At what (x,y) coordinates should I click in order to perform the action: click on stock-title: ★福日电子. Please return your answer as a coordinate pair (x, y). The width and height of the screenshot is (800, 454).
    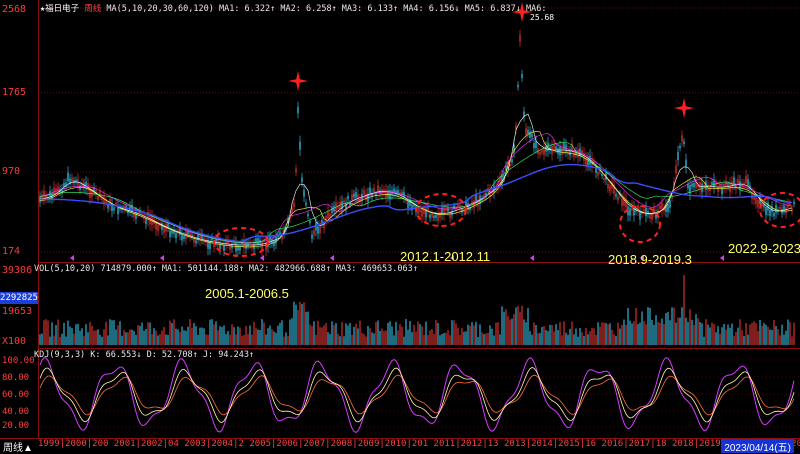
    Looking at the image, I should click on (59, 9).